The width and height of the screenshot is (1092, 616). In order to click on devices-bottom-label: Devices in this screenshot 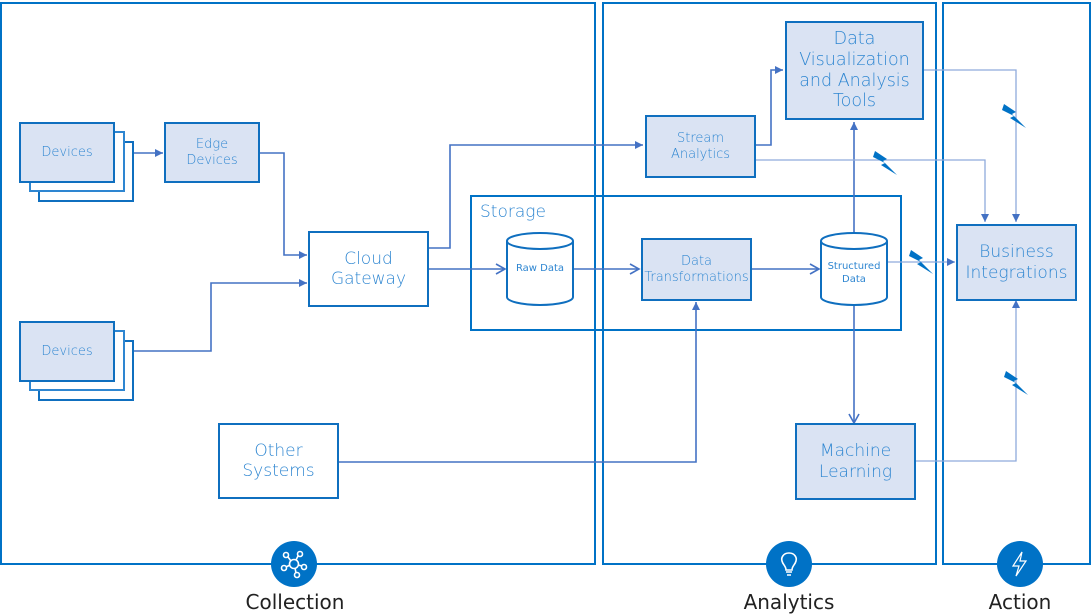, I will do `click(67, 351)`.